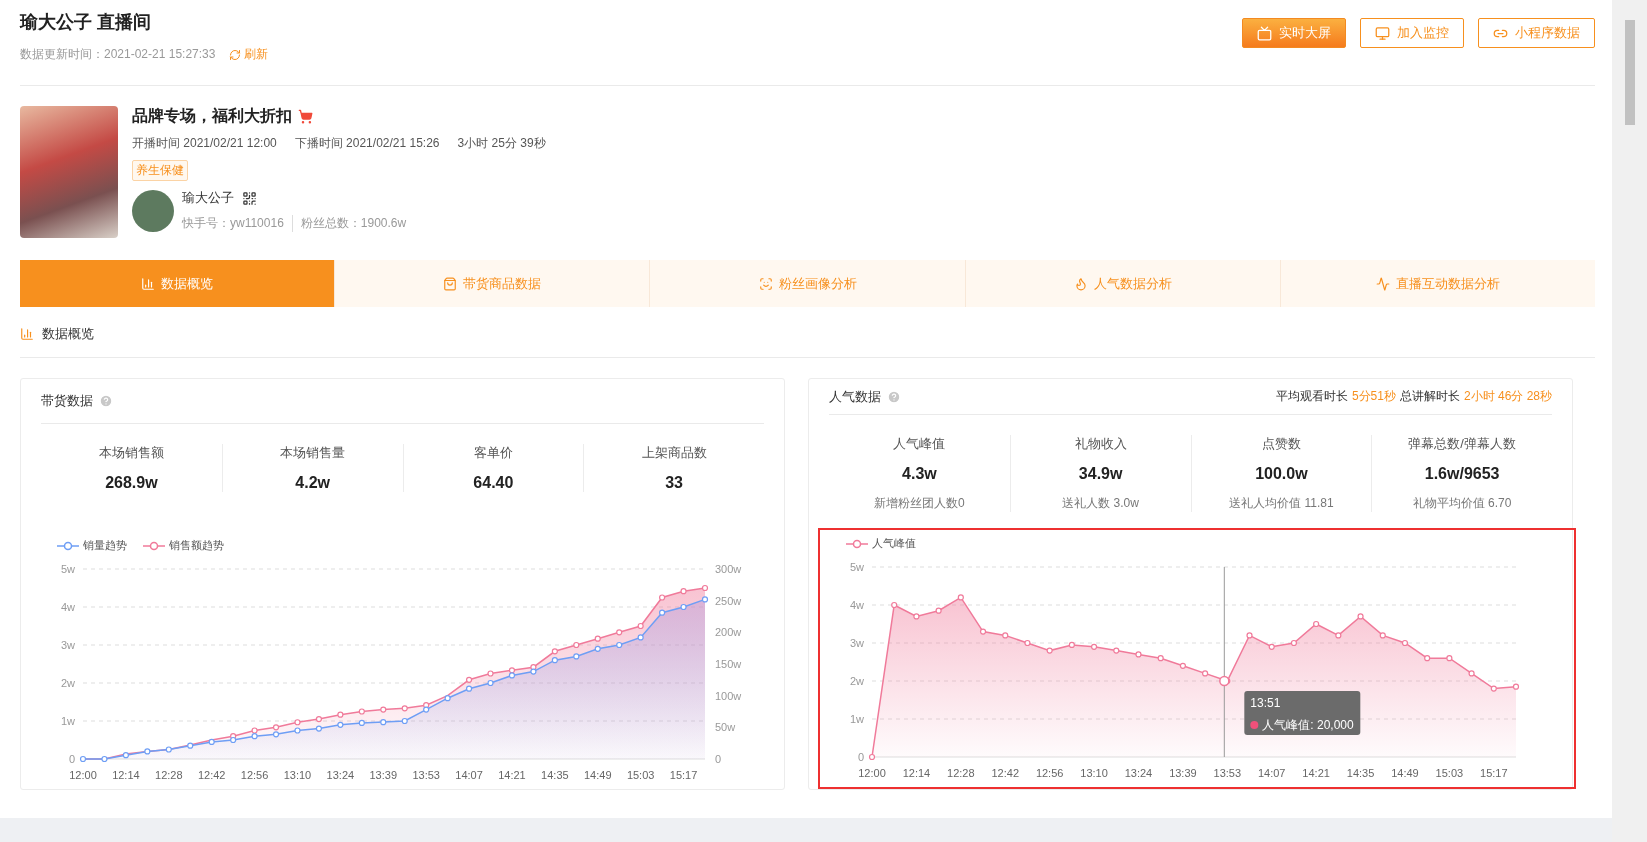 Image resolution: width=1647 pixels, height=842 pixels. What do you see at coordinates (1100, 474) in the screenshot?
I see `stat-value: 34.9w` at bounding box center [1100, 474].